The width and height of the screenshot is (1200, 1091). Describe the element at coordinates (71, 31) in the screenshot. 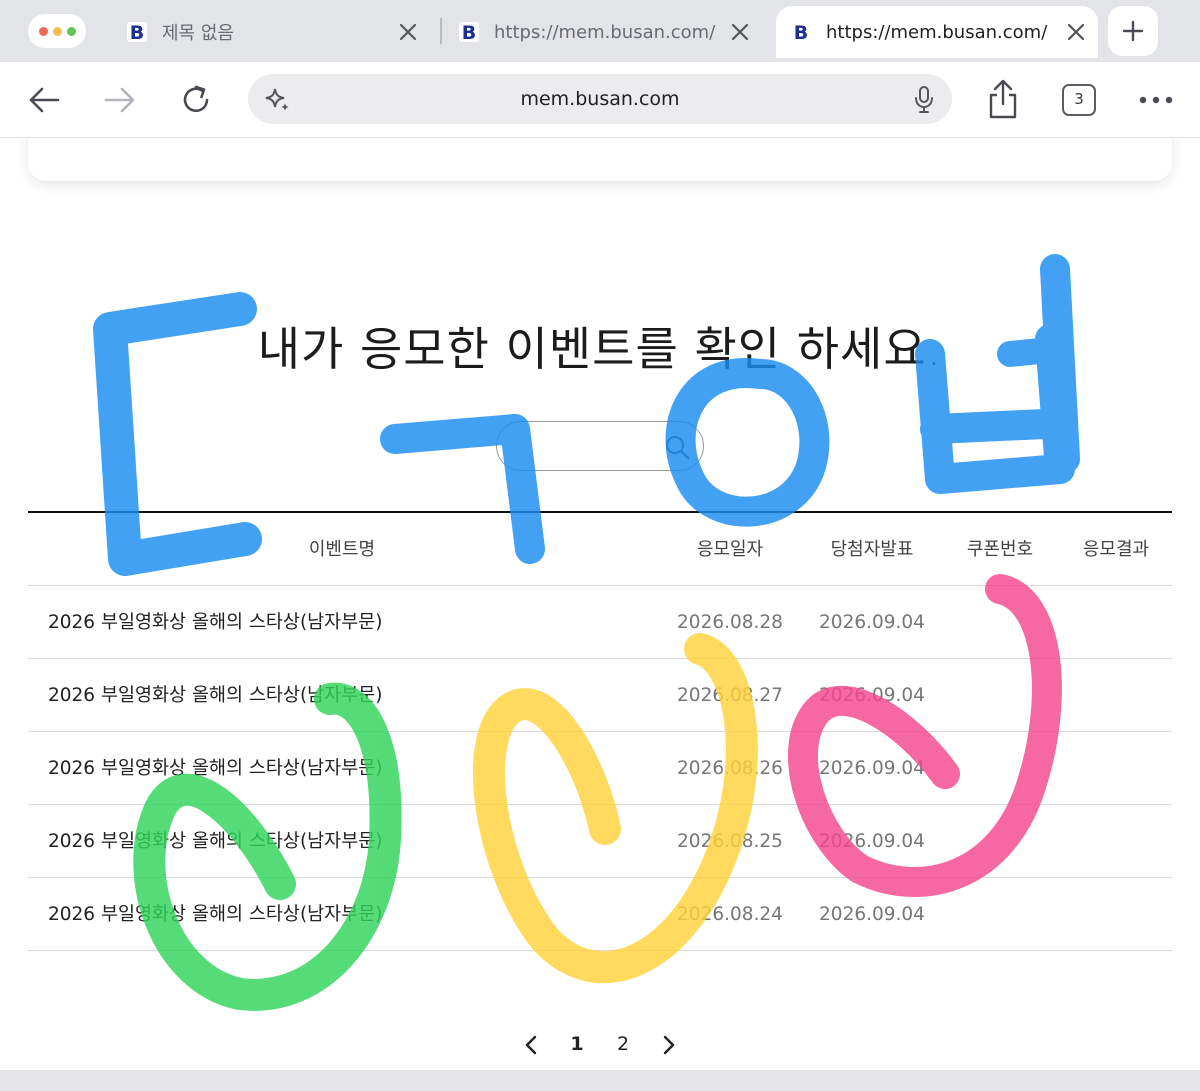

I see `zoom-window-dot` at that location.